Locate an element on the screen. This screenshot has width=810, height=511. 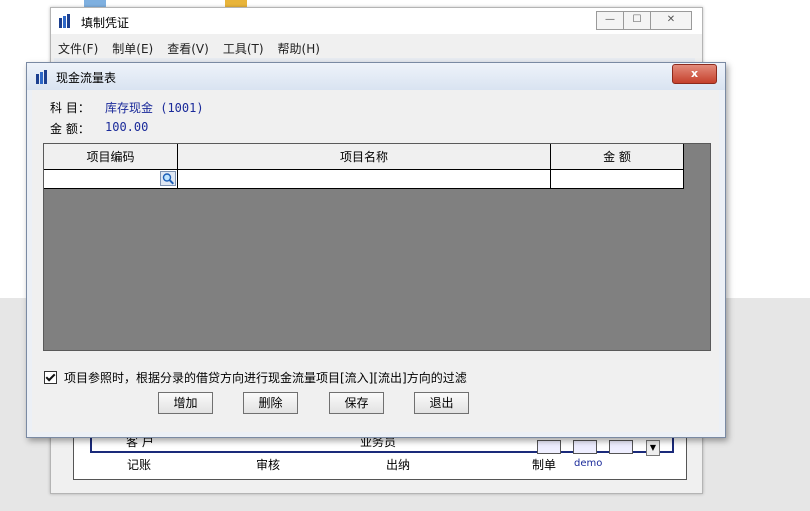
cell-item-name is located at coordinates (364, 179).